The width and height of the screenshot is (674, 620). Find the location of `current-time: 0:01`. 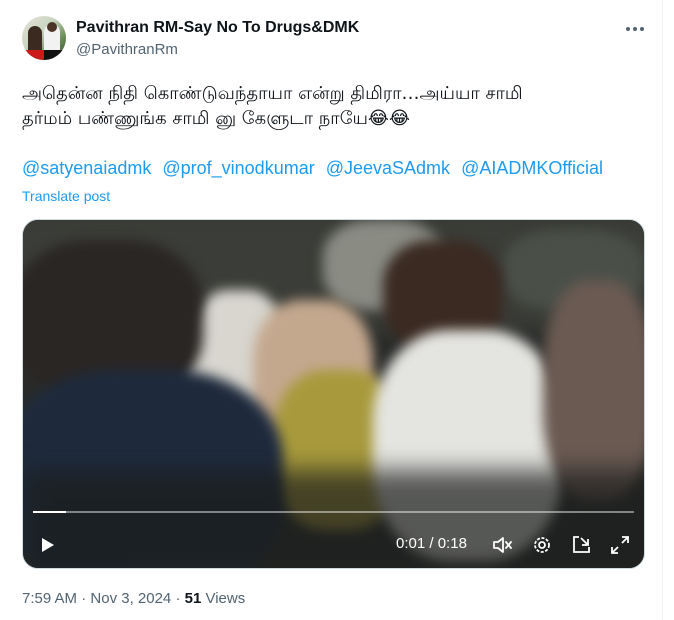

current-time: 0:01 is located at coordinates (411, 543).